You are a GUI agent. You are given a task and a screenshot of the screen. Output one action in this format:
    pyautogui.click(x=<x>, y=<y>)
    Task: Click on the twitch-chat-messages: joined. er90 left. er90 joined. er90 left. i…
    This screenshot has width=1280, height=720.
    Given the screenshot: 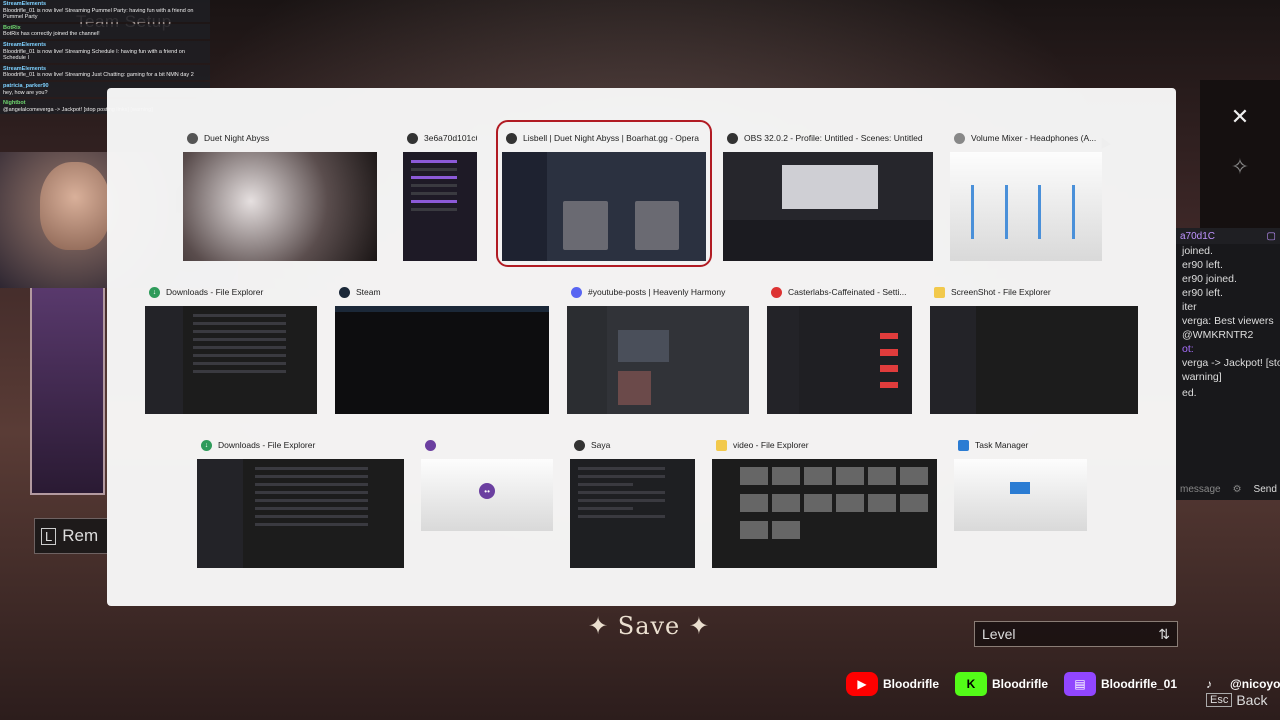 What is the action you would take?
    pyautogui.click(x=1228, y=322)
    